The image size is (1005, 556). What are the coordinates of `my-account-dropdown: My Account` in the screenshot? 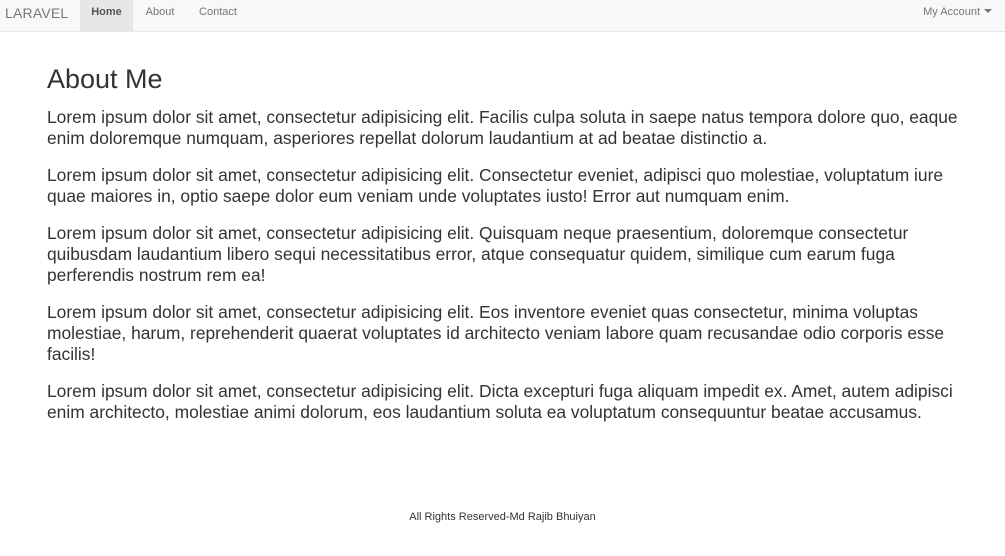 It's located at (957, 15).